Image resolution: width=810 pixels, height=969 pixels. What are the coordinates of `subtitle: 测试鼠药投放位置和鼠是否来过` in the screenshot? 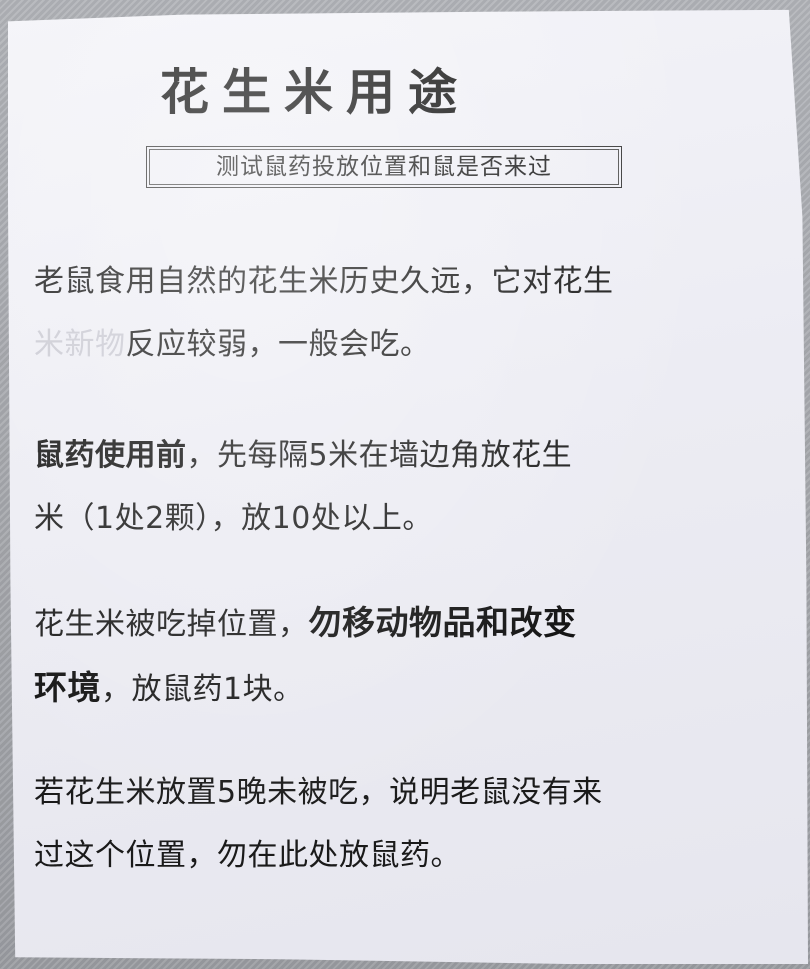 It's located at (384, 166).